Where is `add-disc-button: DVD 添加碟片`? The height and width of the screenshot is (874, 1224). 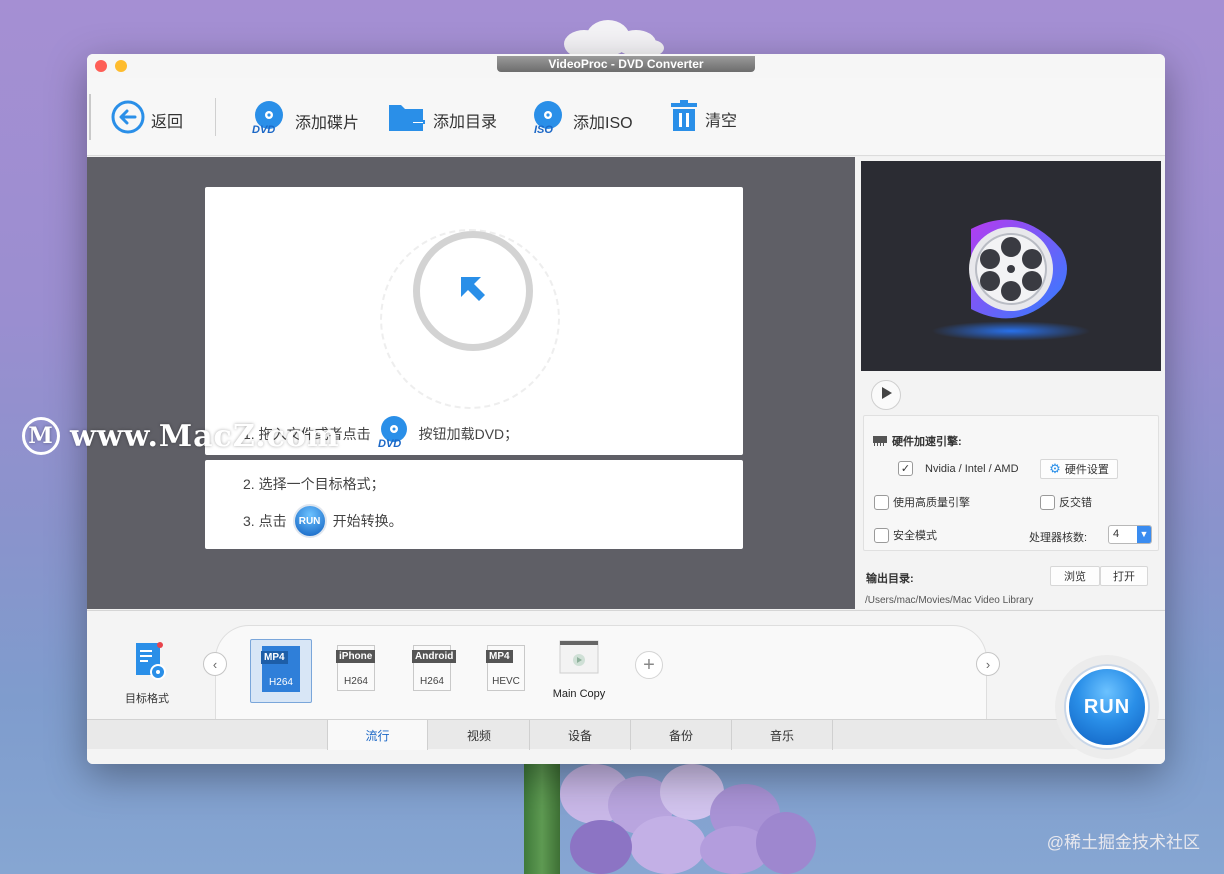 add-disc-button: DVD 添加碟片 is located at coordinates (305, 120).